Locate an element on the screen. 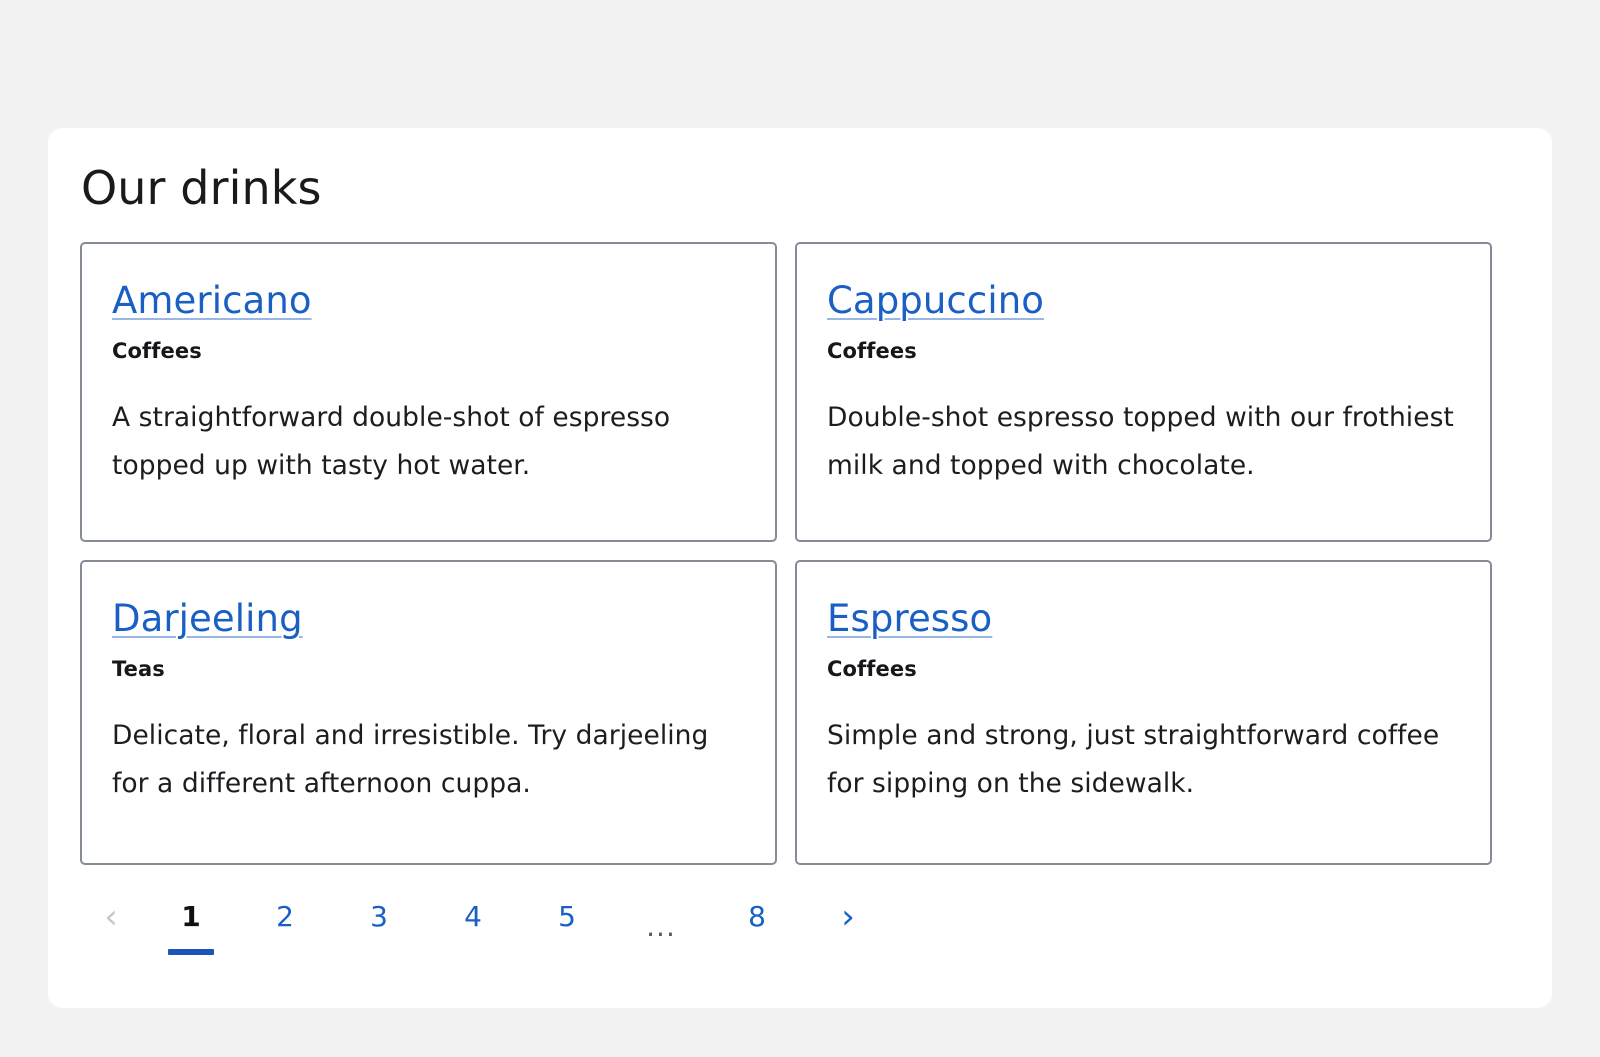 The height and width of the screenshot is (1057, 1600). drink-category-espresso: Coffees is located at coordinates (872, 669).